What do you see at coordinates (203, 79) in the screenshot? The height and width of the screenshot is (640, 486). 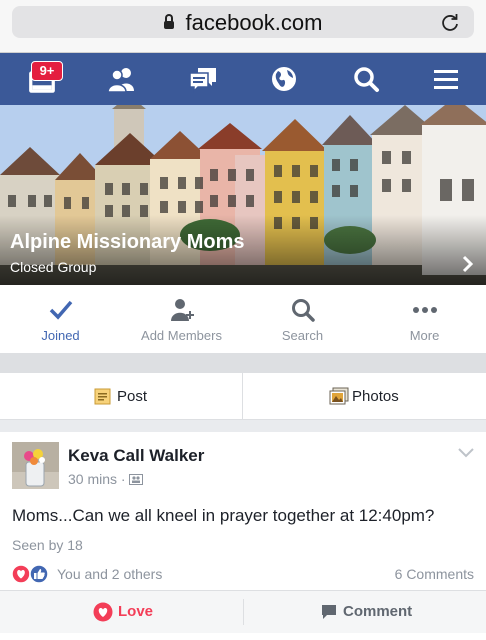 I see `messages-icon` at bounding box center [203, 79].